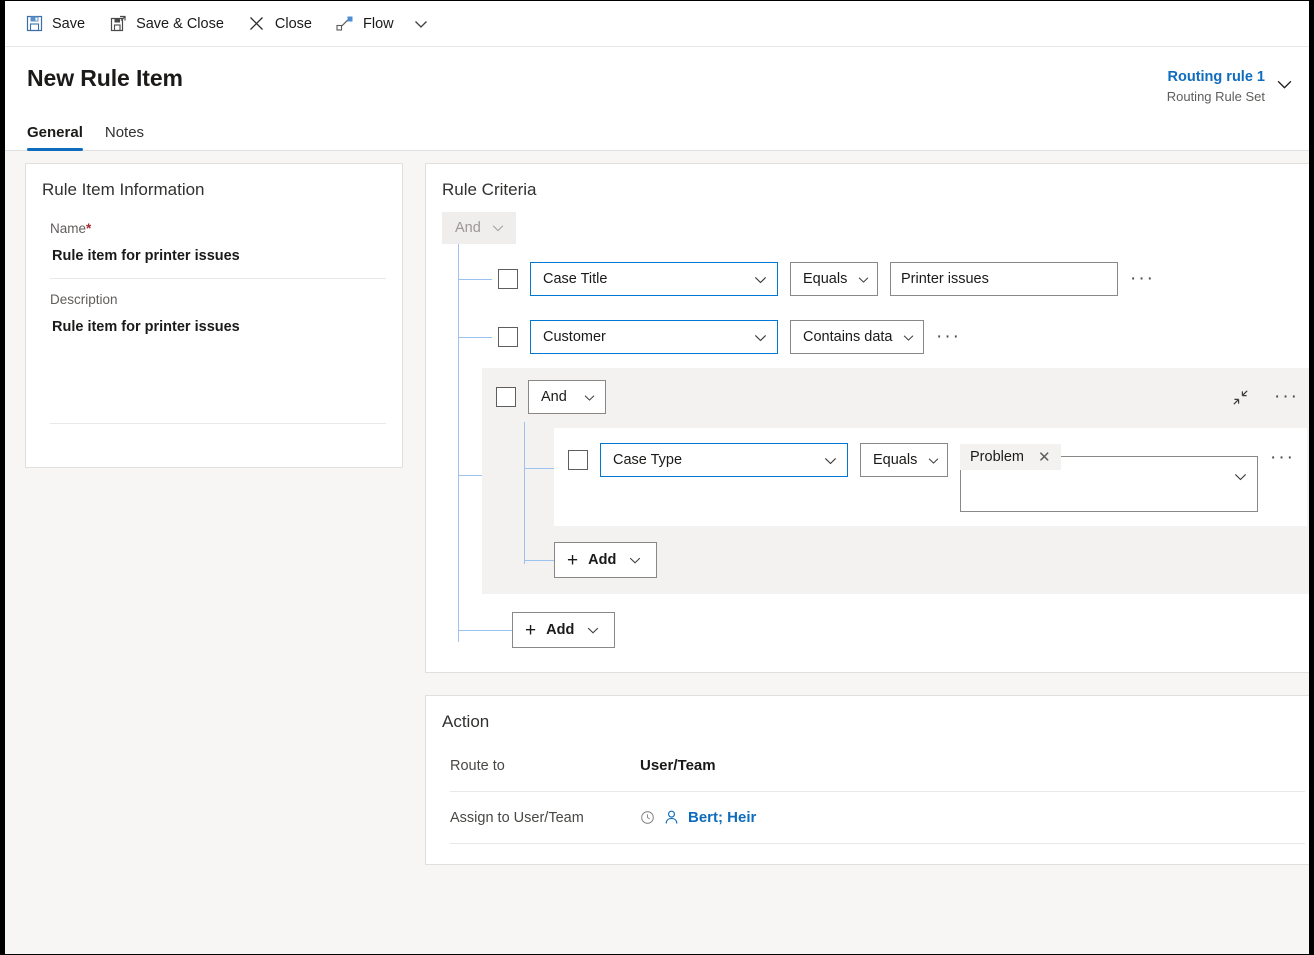 The image size is (1314, 955). I want to click on assign-to-label: Assign to User/Team, so click(517, 817).